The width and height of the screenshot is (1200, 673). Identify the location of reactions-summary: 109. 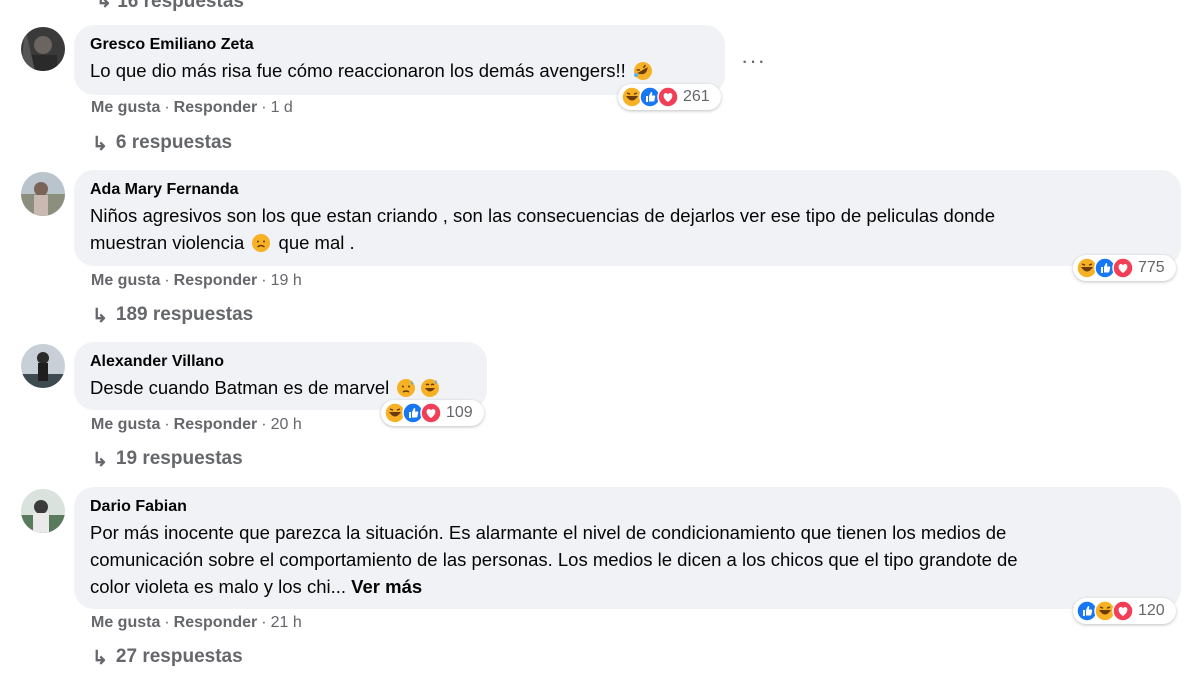
(432, 413).